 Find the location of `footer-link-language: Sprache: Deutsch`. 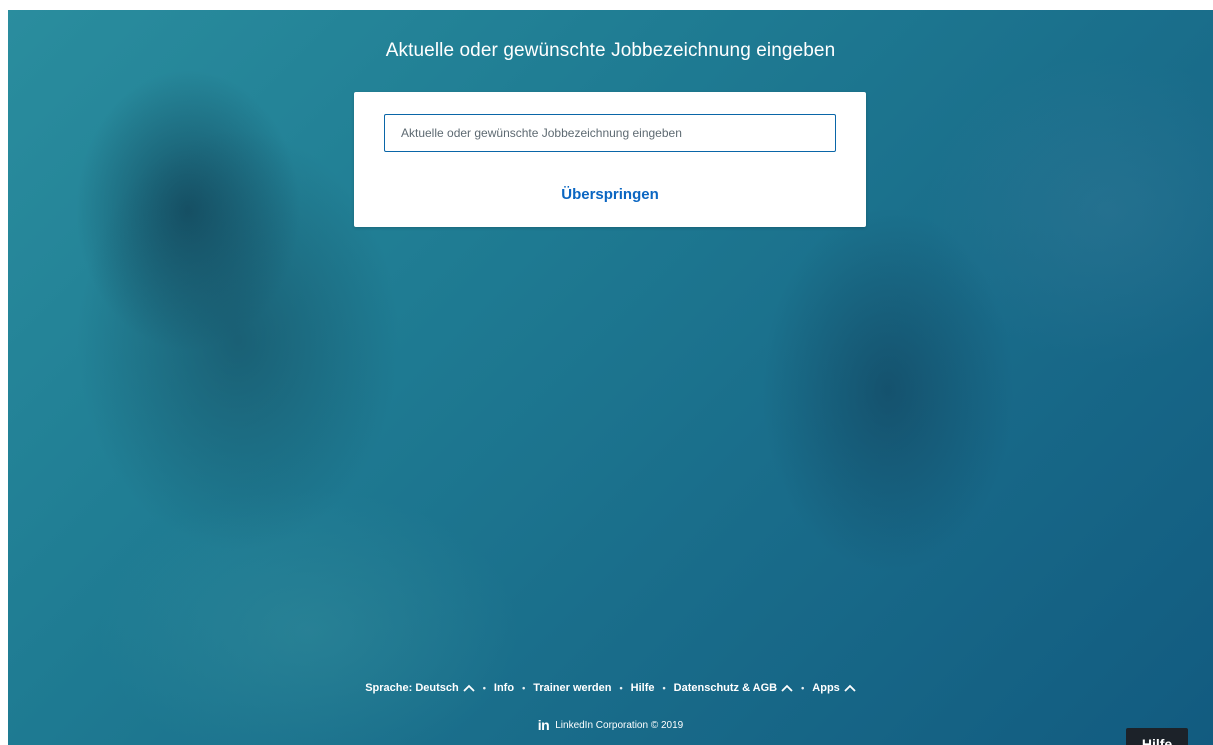

footer-link-language: Sprache: Deutsch is located at coordinates (420, 688).